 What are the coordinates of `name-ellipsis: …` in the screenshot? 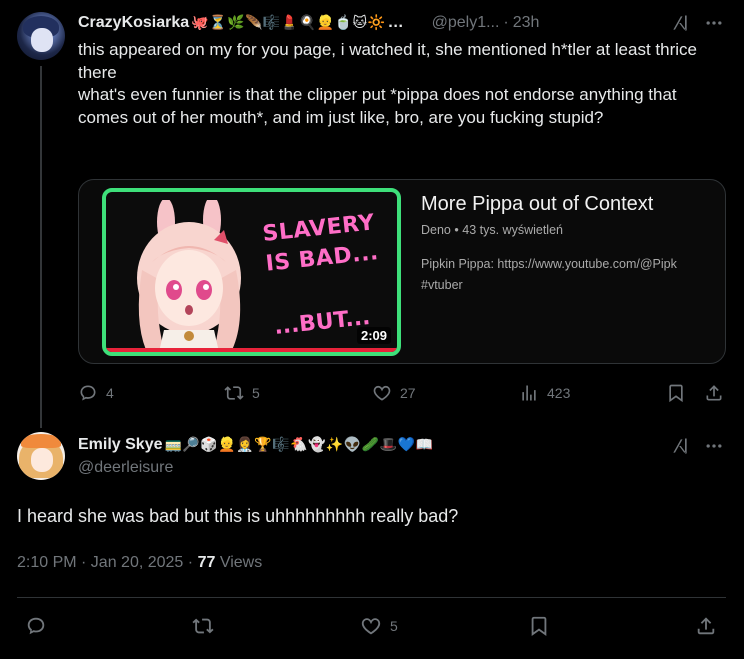 It's located at (395, 22).